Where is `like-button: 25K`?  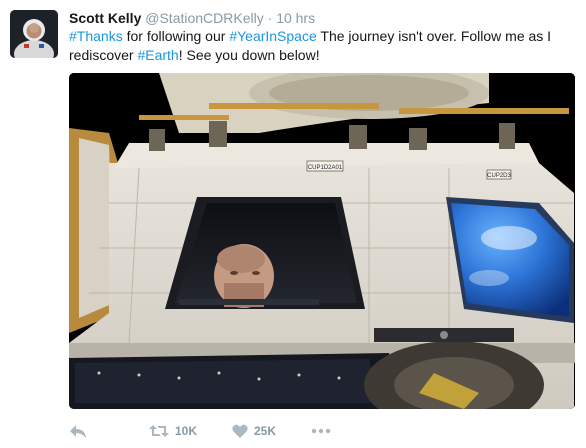 like-button: 25K is located at coordinates (254, 431).